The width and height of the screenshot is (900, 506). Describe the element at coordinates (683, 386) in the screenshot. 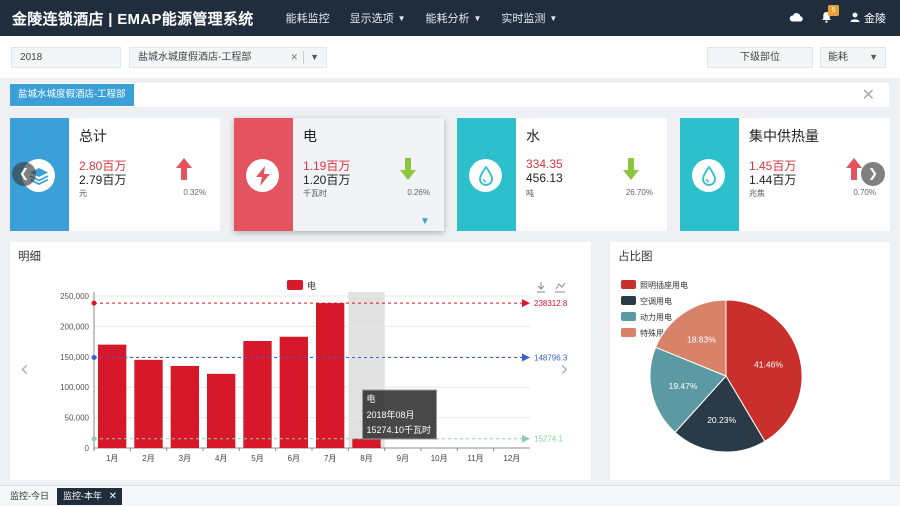

I see `pie-slice-label: 19.47%` at that location.